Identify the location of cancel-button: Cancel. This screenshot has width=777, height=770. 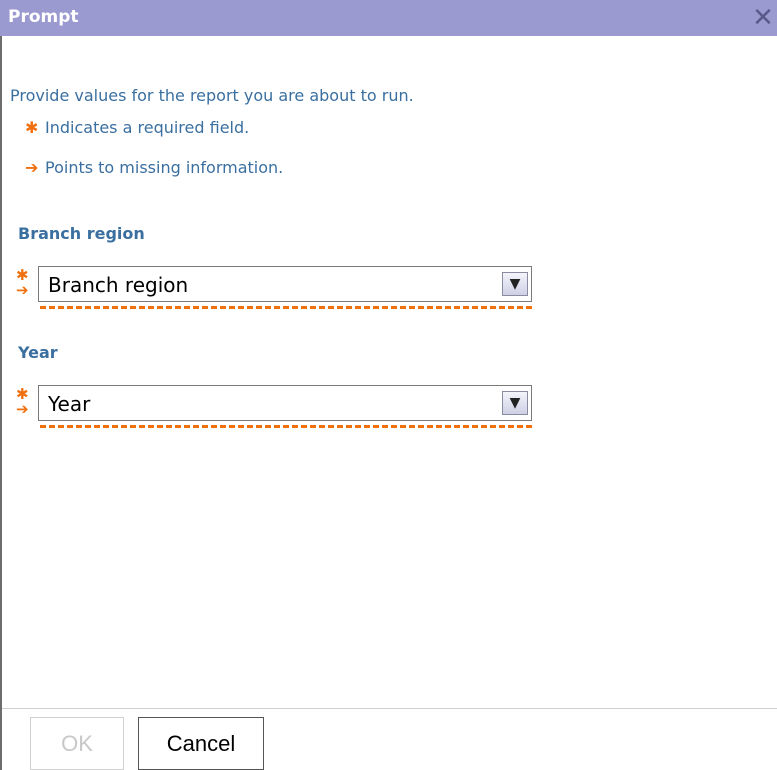
(201, 743).